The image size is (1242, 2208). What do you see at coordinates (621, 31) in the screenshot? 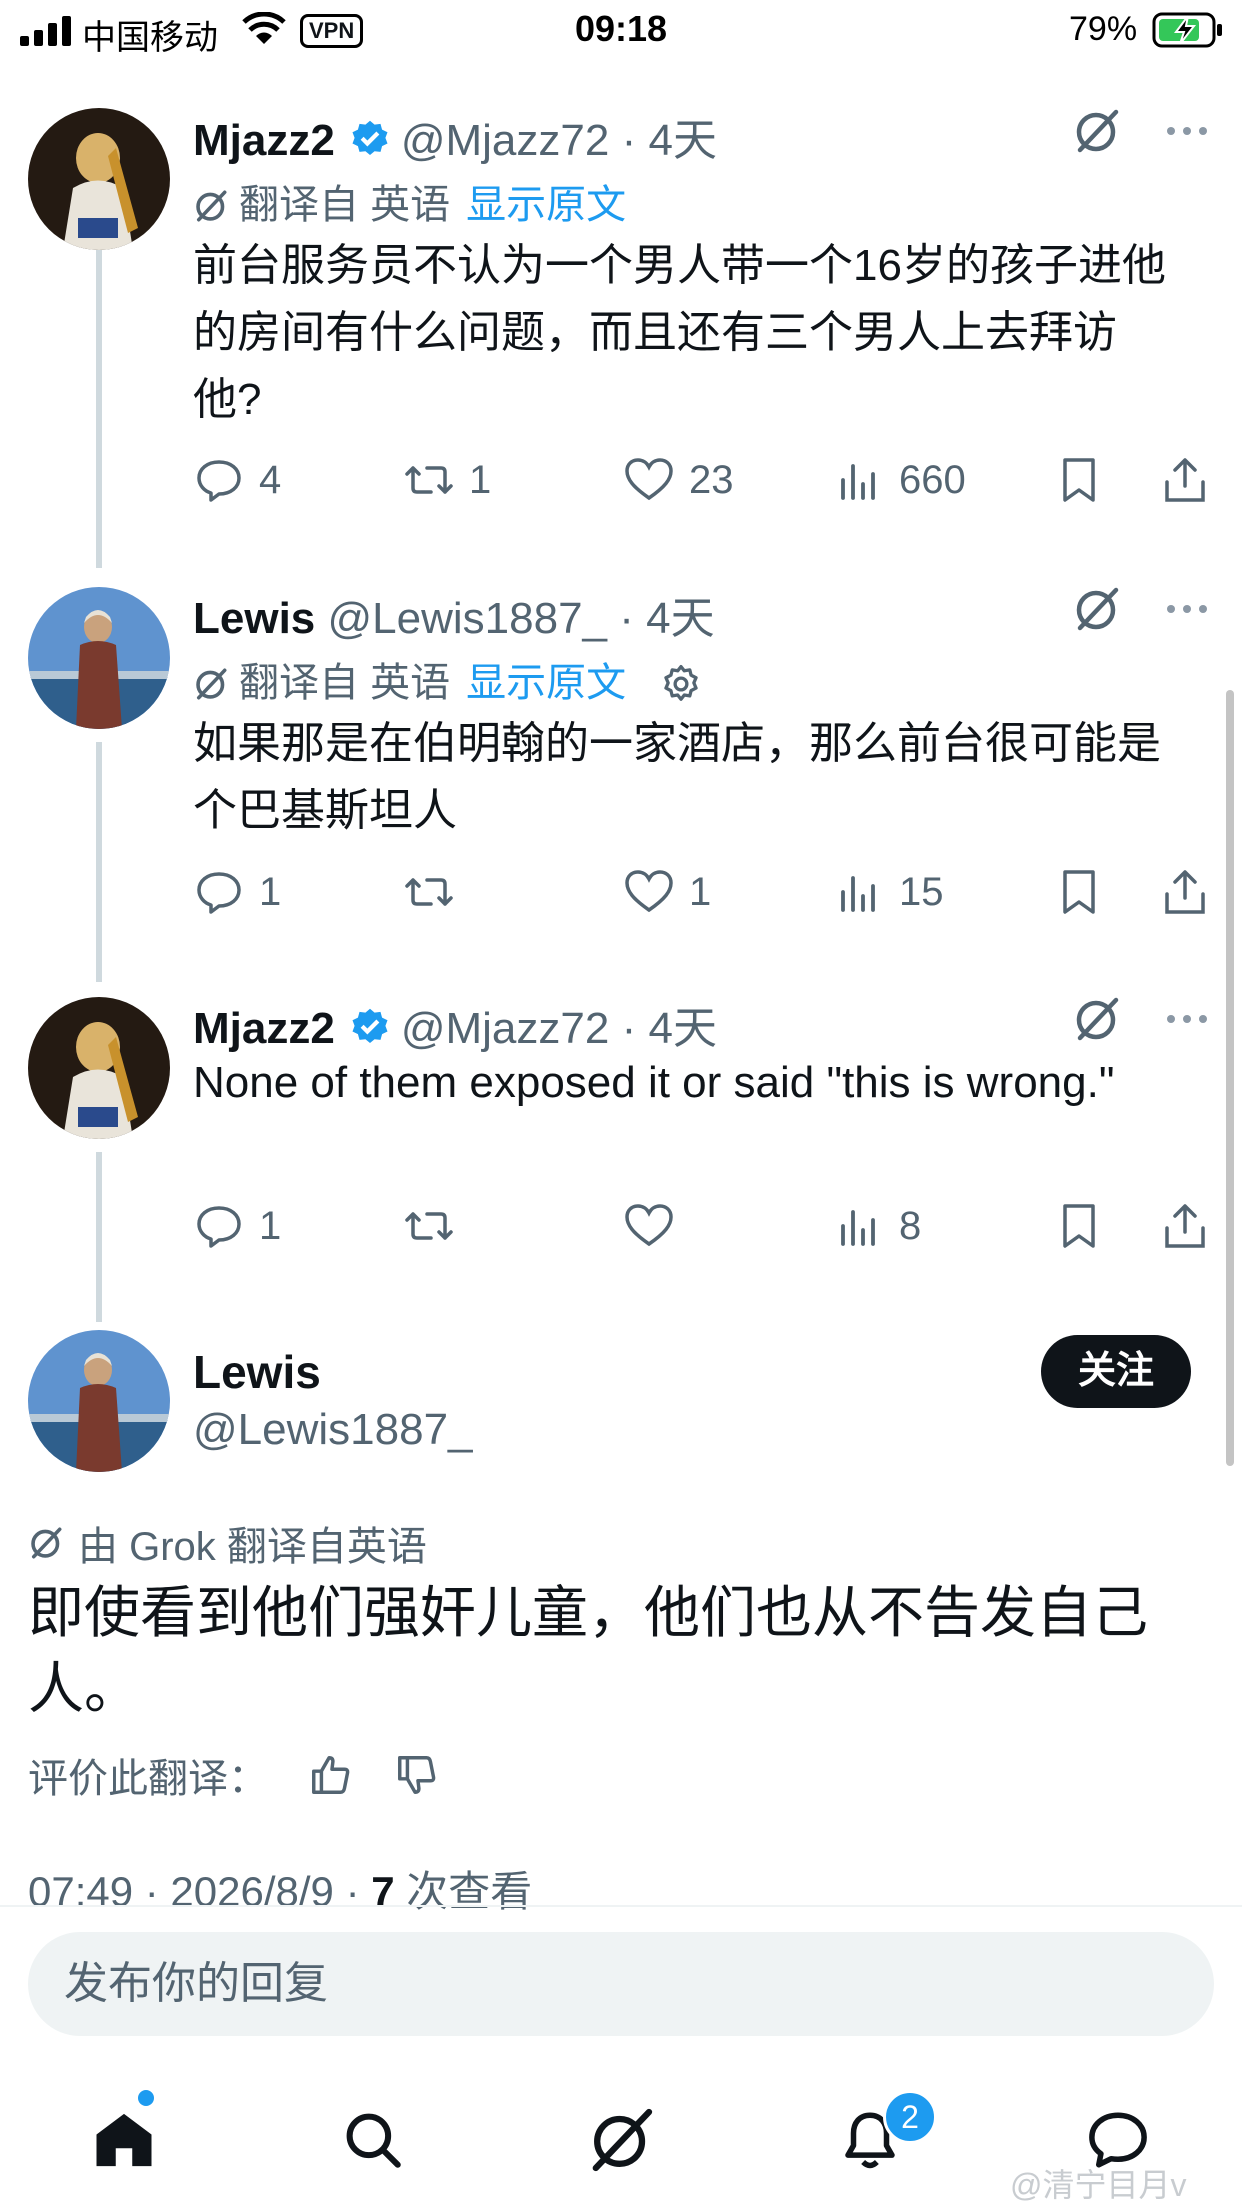
I see `status-bar: 中国移动 VPN 09:18 79%` at bounding box center [621, 31].